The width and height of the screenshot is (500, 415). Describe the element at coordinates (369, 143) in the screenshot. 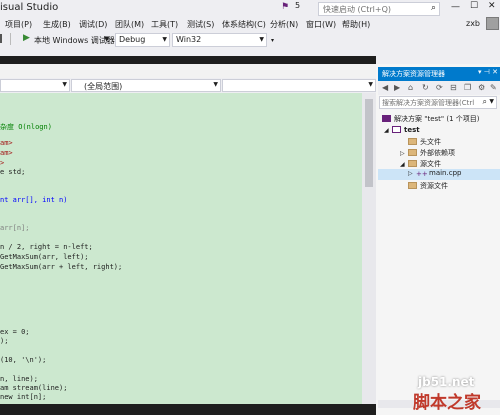

I see `editor-scrollbar-thumb` at that location.